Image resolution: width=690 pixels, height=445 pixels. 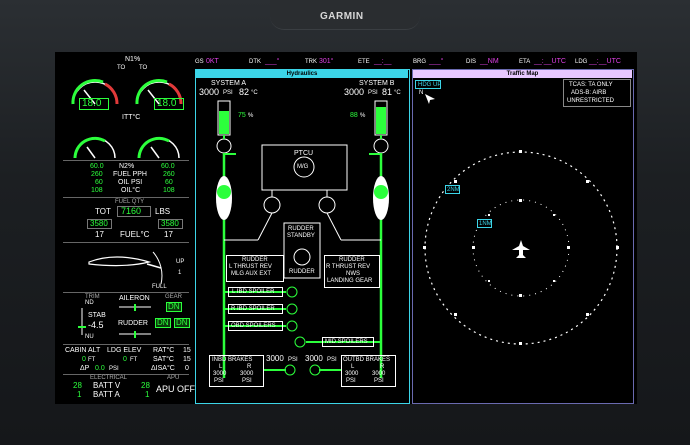 I want to click on inbd-brakes: INBD BRAKES, so click(x=232, y=360).